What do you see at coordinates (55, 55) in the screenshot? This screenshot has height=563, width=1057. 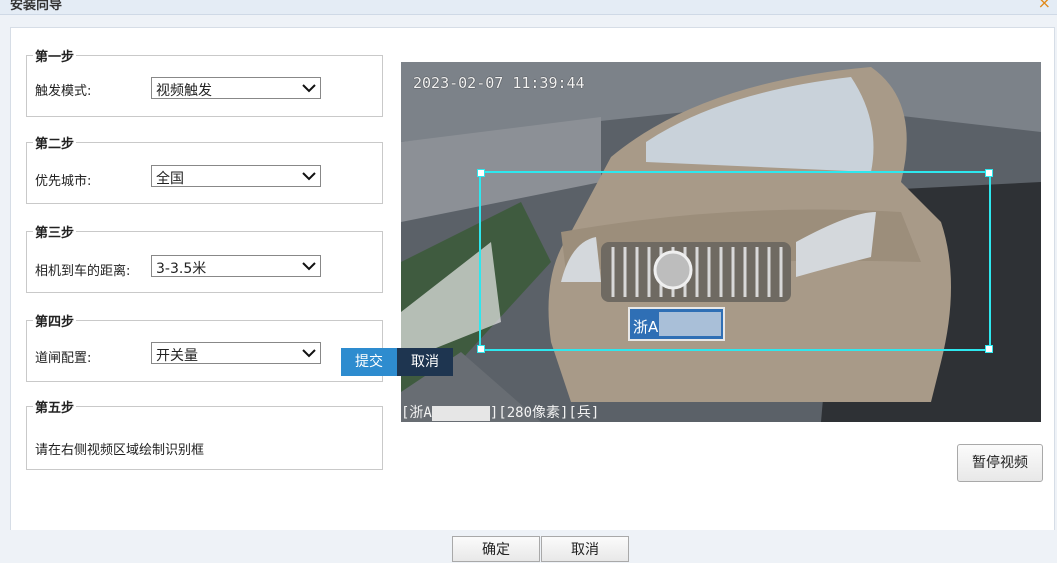 I see `step-1-legend: 第一步` at bounding box center [55, 55].